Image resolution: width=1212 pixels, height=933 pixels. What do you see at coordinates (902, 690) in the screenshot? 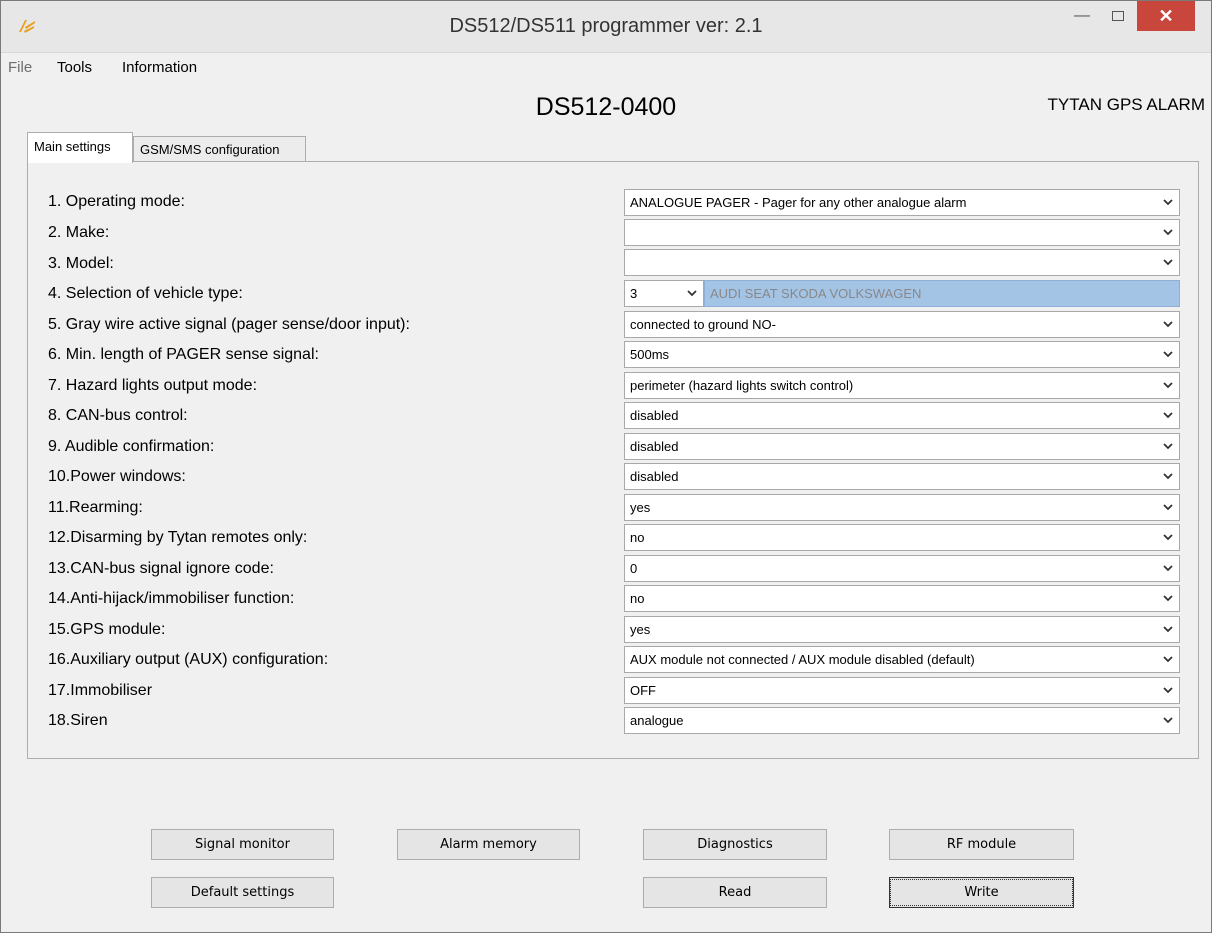
I see `immobiliser-select: OFF` at bounding box center [902, 690].